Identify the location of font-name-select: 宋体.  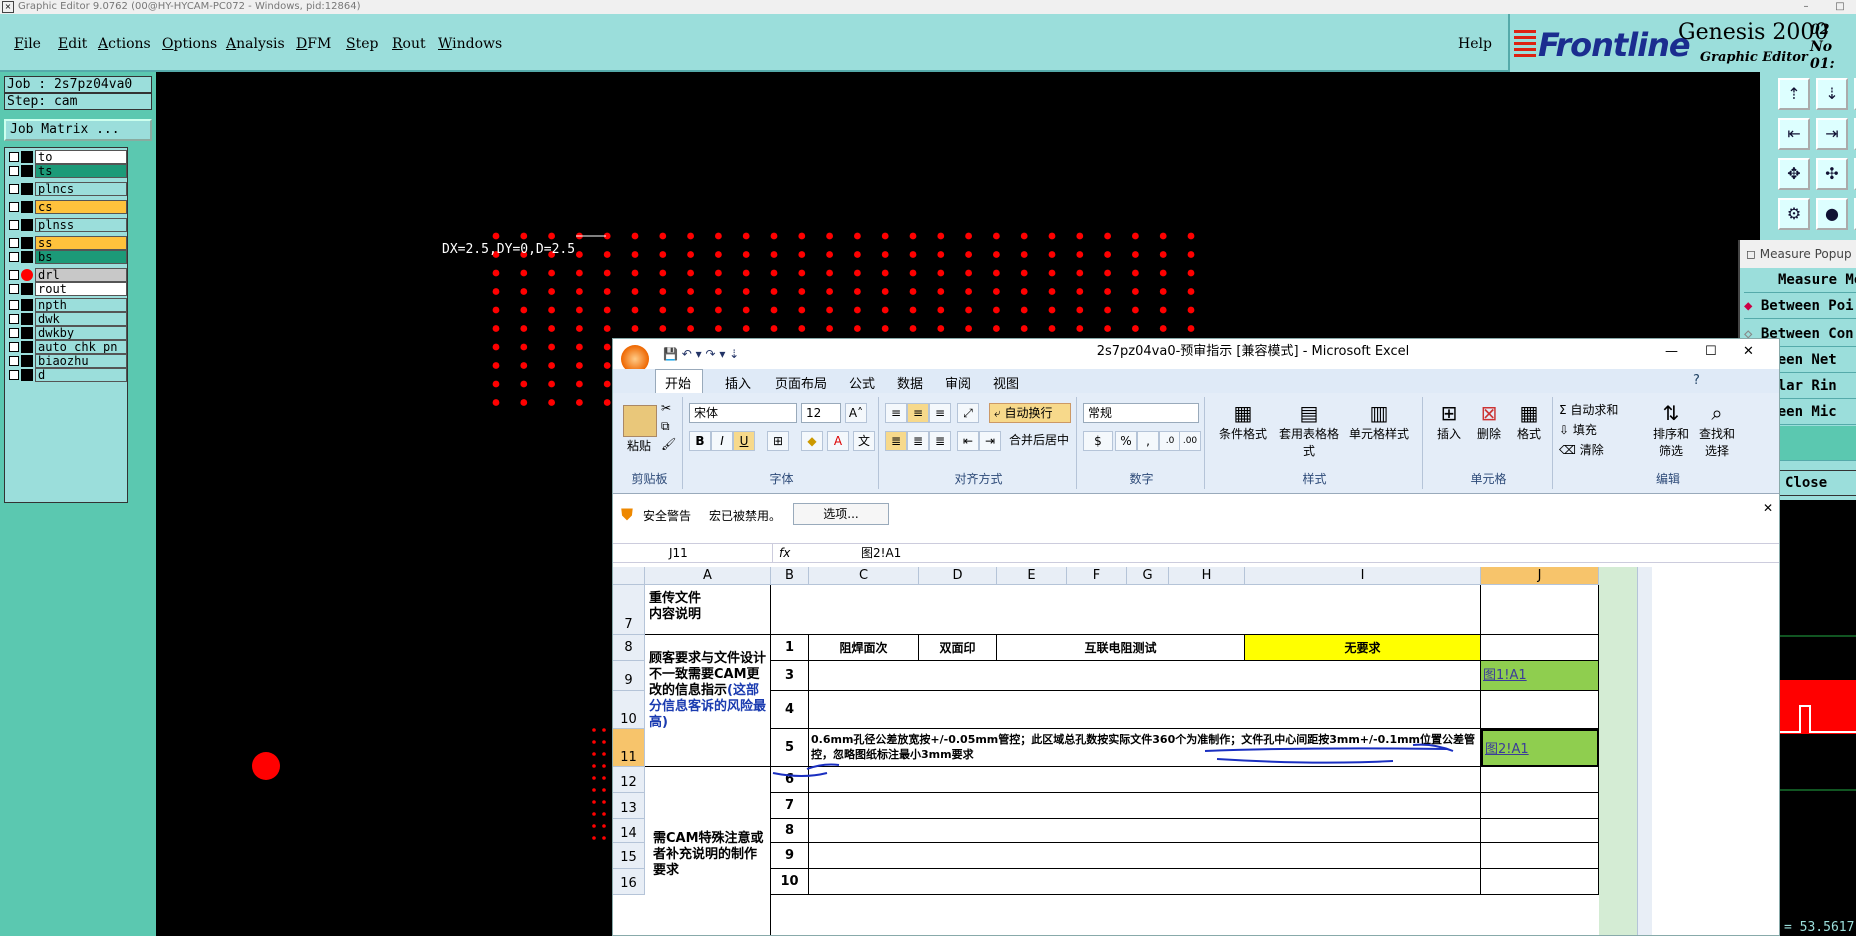
(743, 413).